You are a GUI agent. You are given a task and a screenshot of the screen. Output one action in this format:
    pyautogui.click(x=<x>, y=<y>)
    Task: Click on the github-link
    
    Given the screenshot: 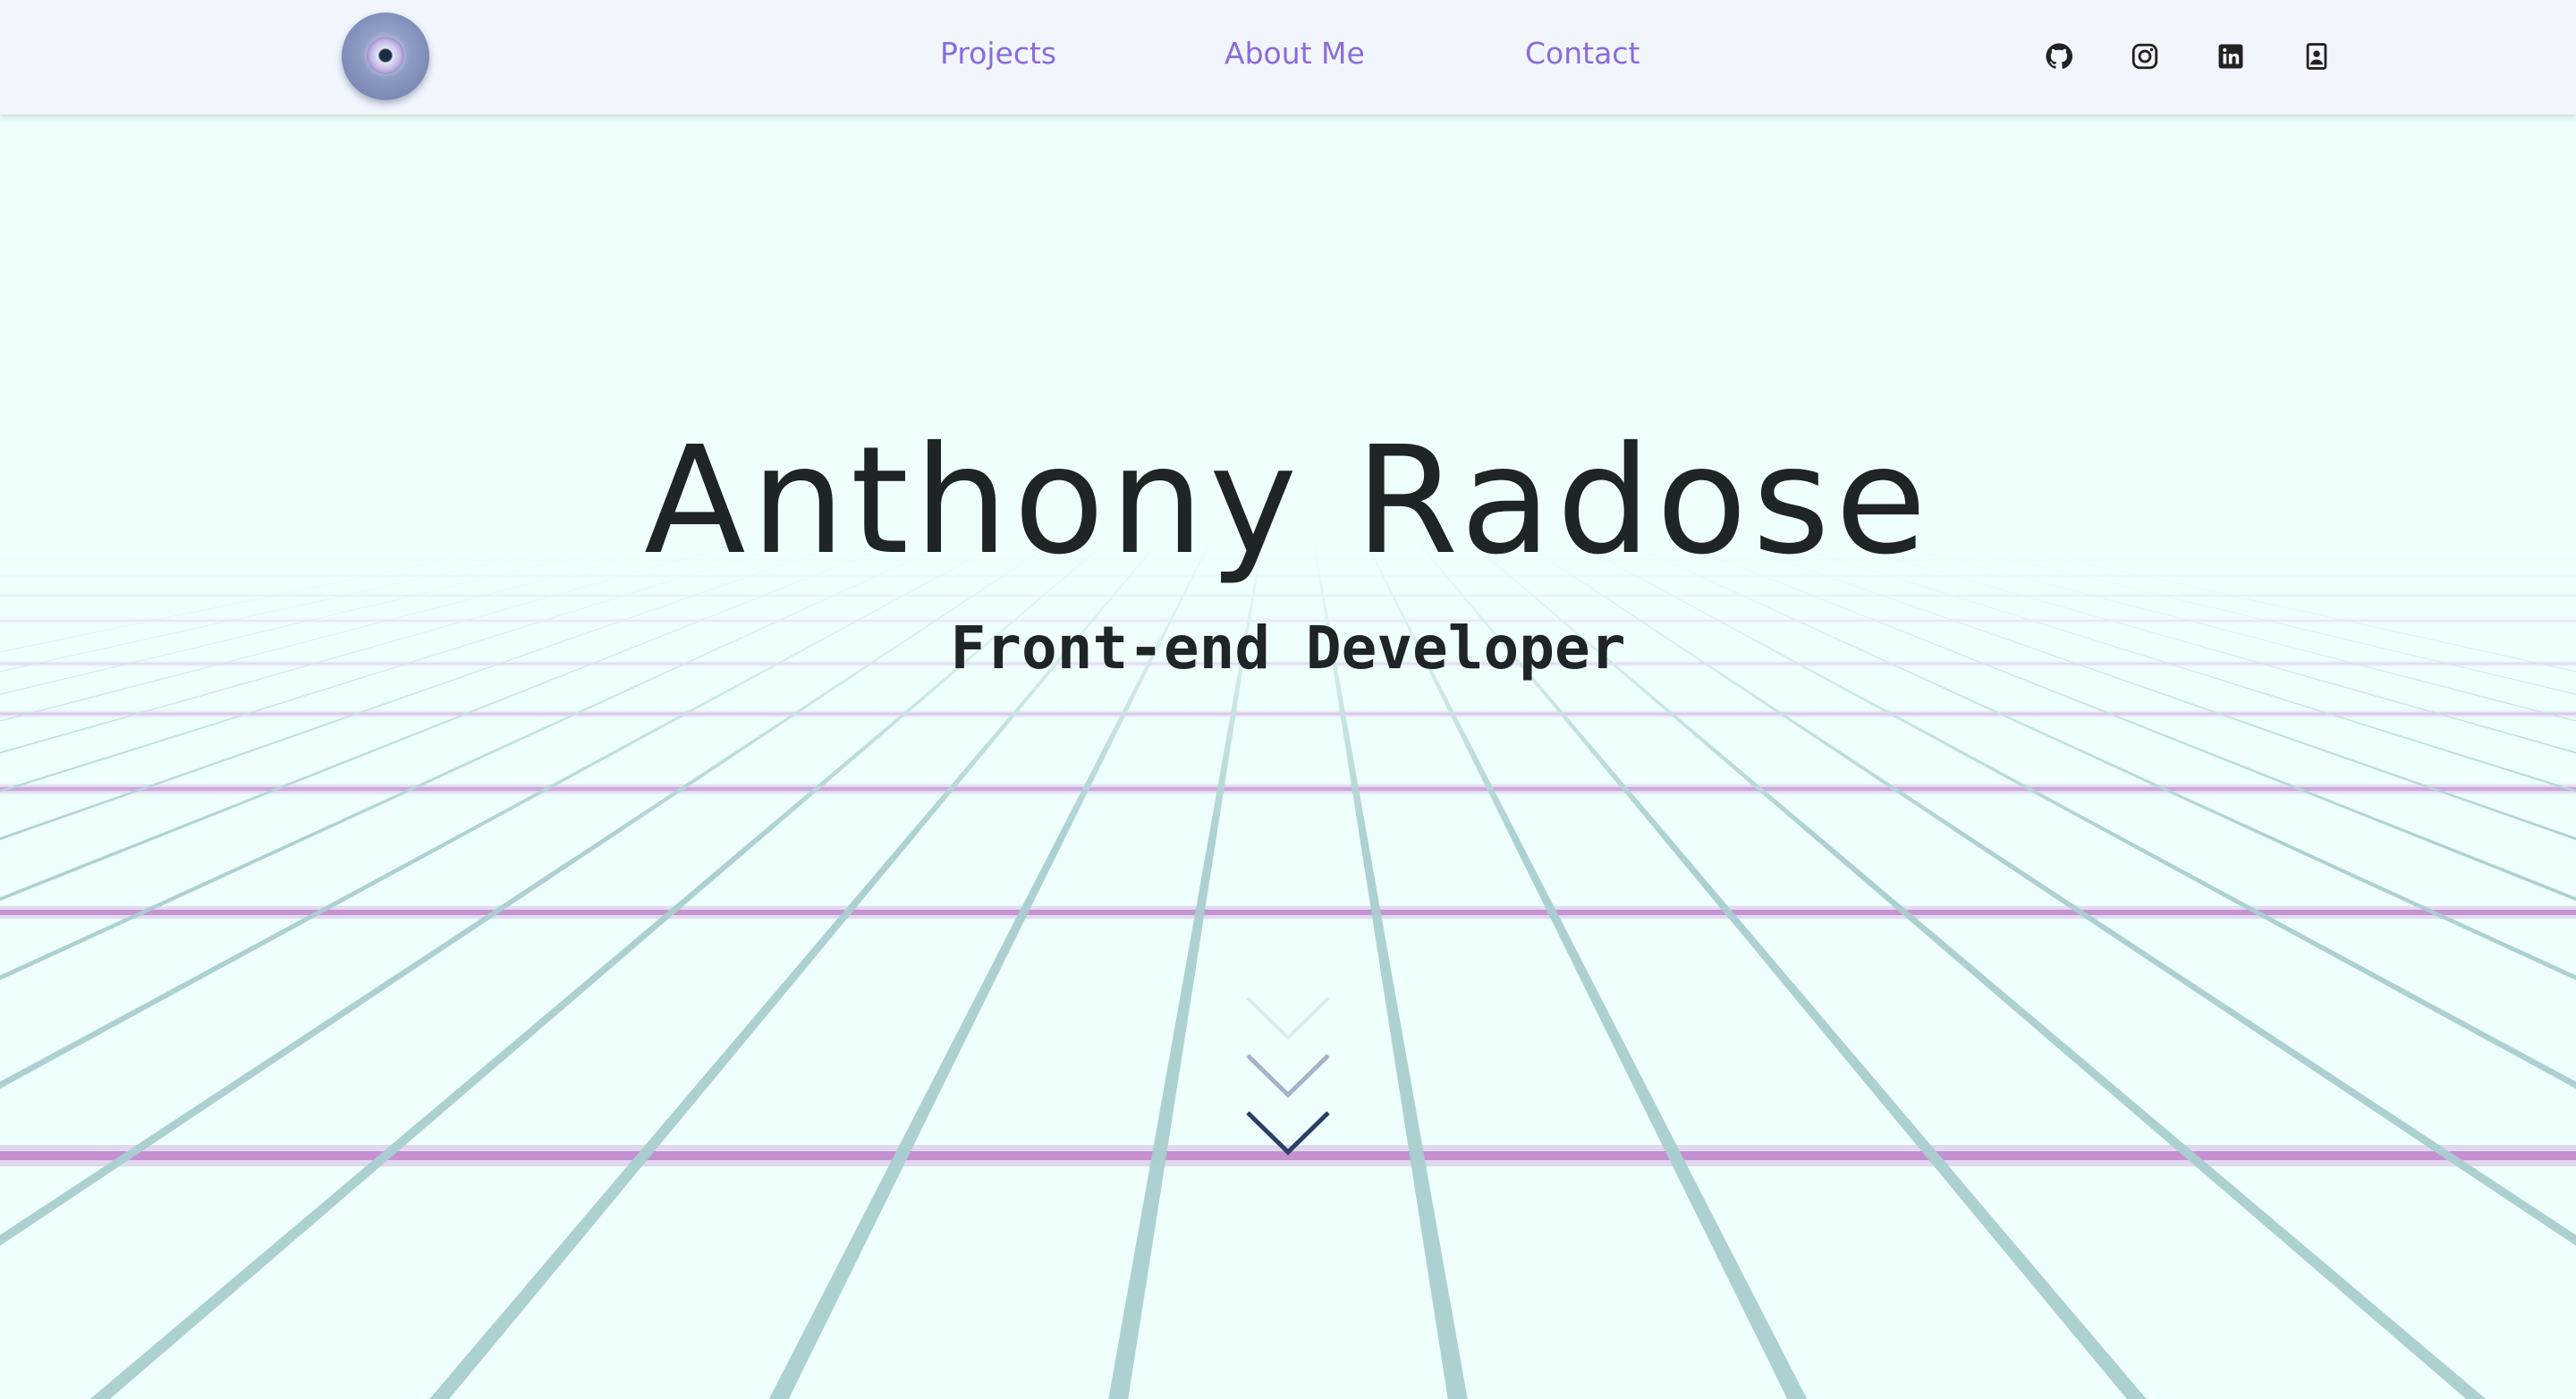 What is the action you would take?
    pyautogui.click(x=2059, y=56)
    